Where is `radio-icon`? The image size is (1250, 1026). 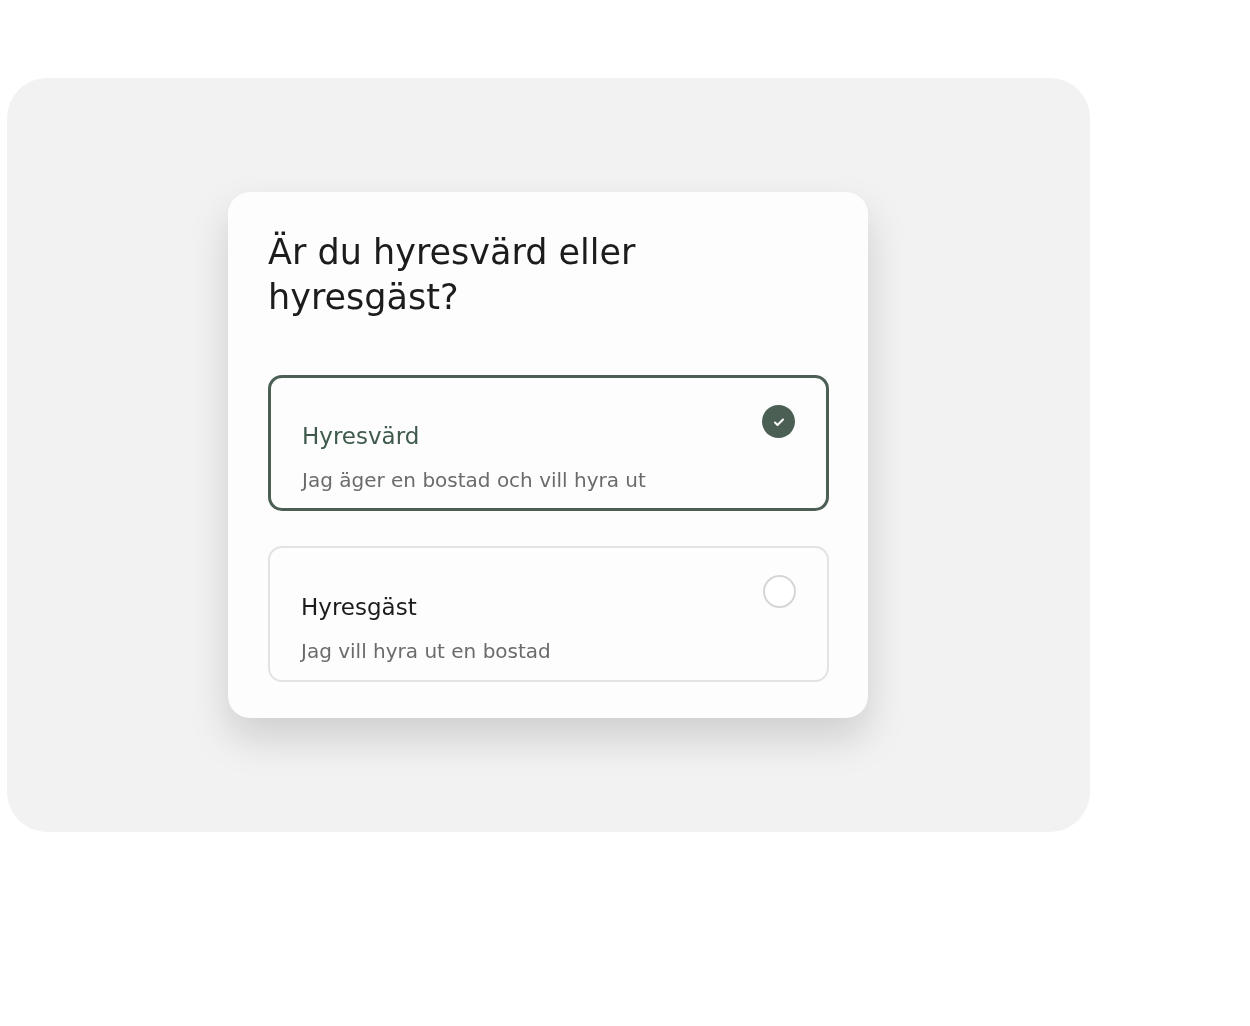 radio-icon is located at coordinates (779, 591).